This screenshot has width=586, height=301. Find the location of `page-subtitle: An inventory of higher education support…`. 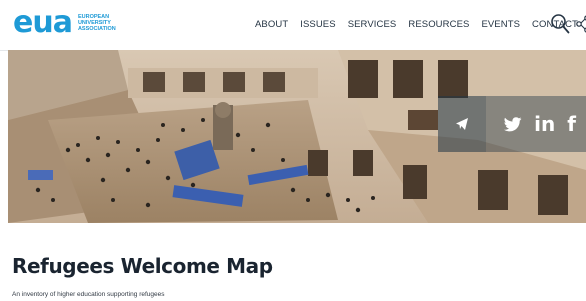

page-subtitle: An inventory of higher education support… is located at coordinates (88, 294).